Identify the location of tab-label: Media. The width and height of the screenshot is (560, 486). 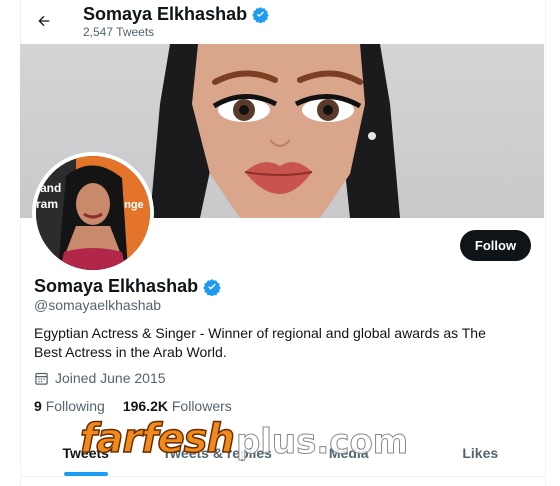
(348, 453).